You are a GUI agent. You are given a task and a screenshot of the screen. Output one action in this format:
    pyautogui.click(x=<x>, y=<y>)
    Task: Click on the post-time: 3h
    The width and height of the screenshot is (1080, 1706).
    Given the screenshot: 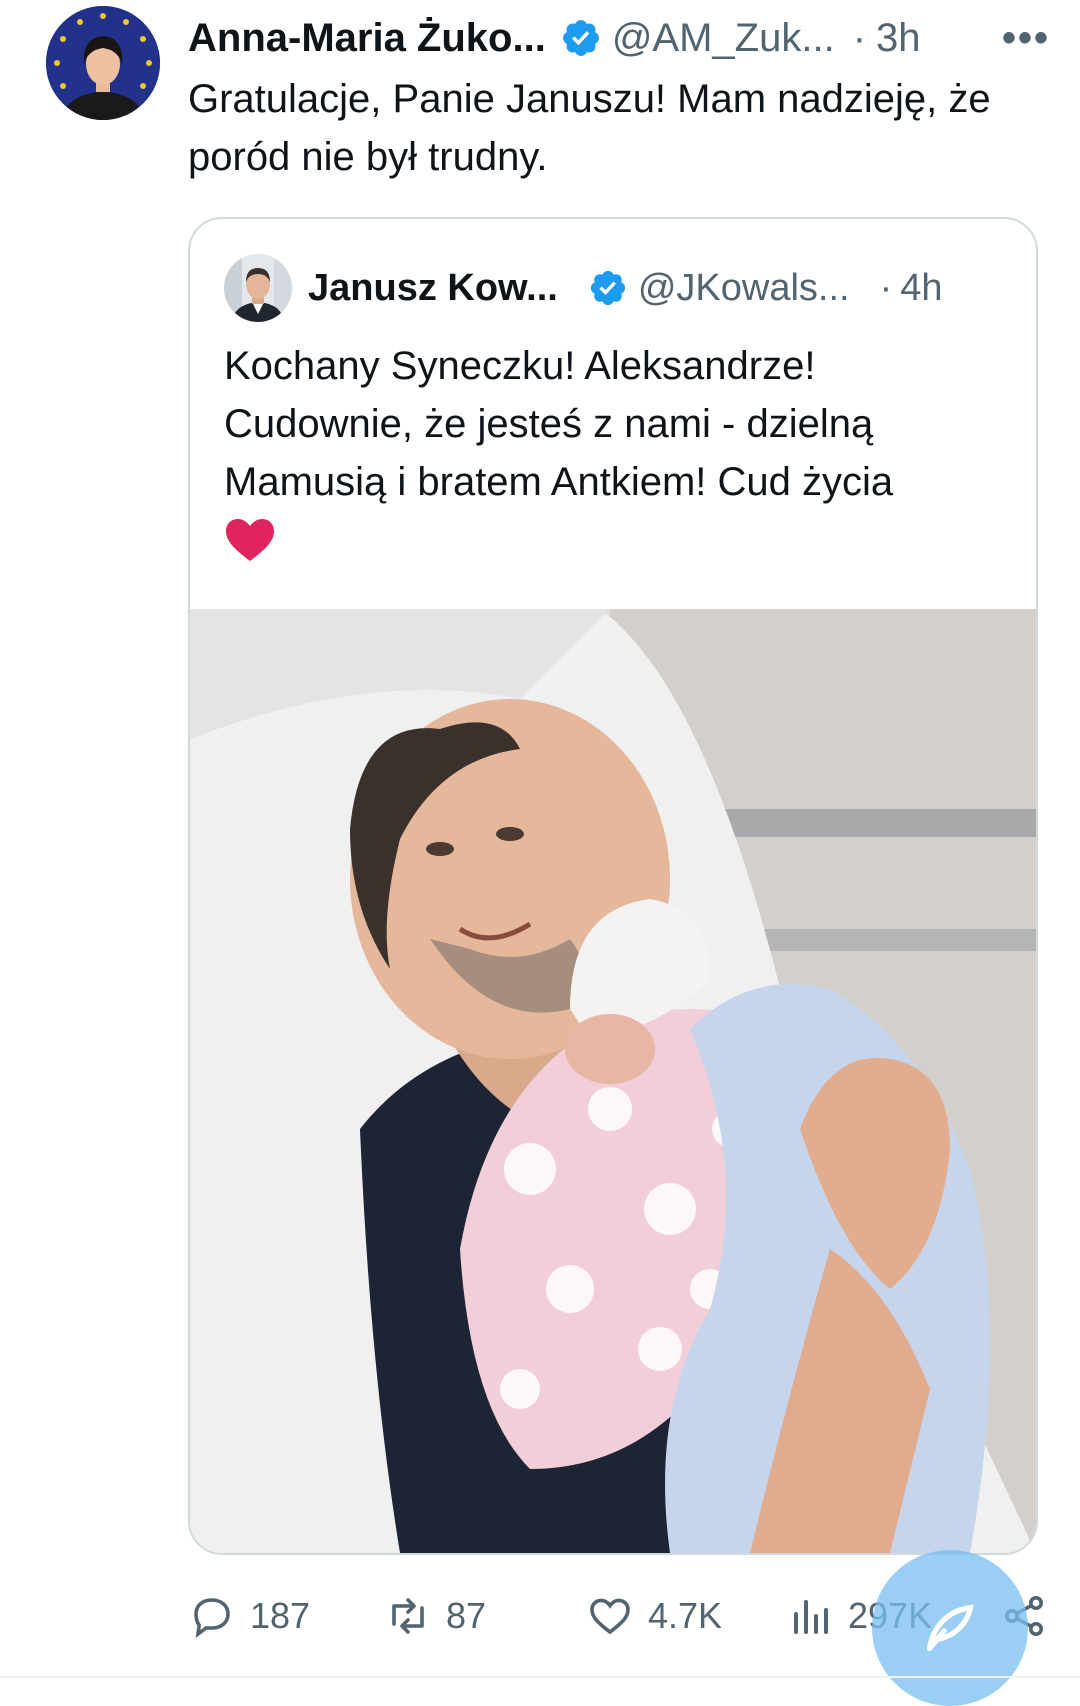 What is the action you would take?
    pyautogui.click(x=898, y=38)
    